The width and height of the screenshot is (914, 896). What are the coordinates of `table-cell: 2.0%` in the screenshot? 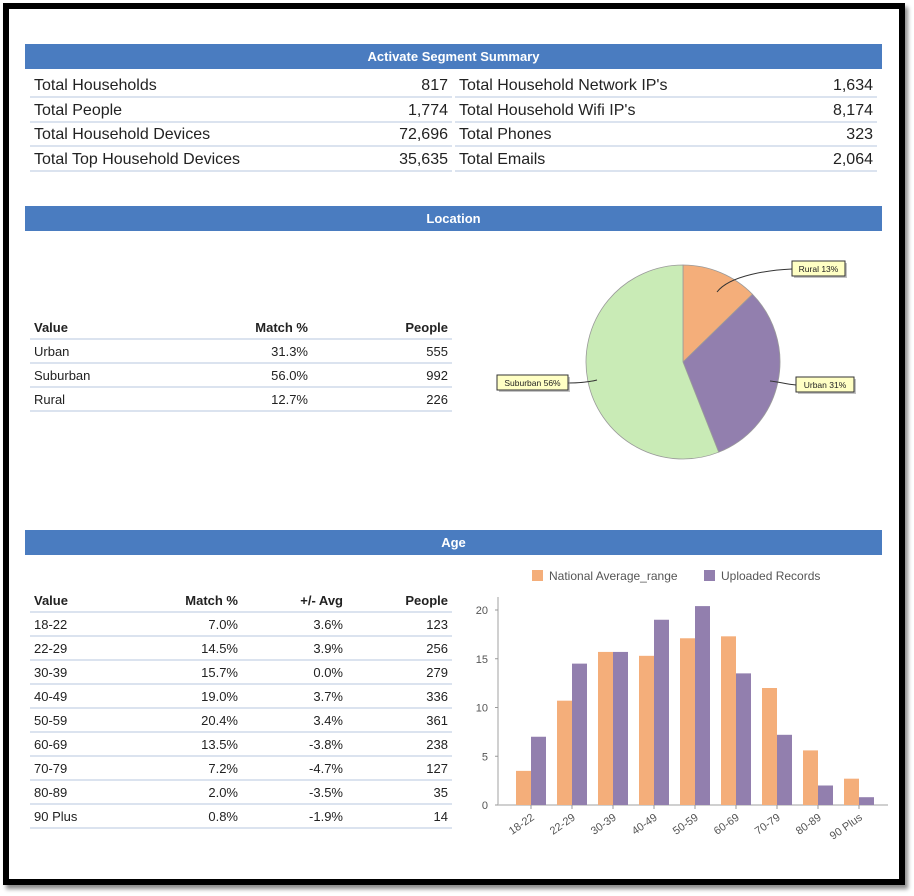 It's located at (223, 792).